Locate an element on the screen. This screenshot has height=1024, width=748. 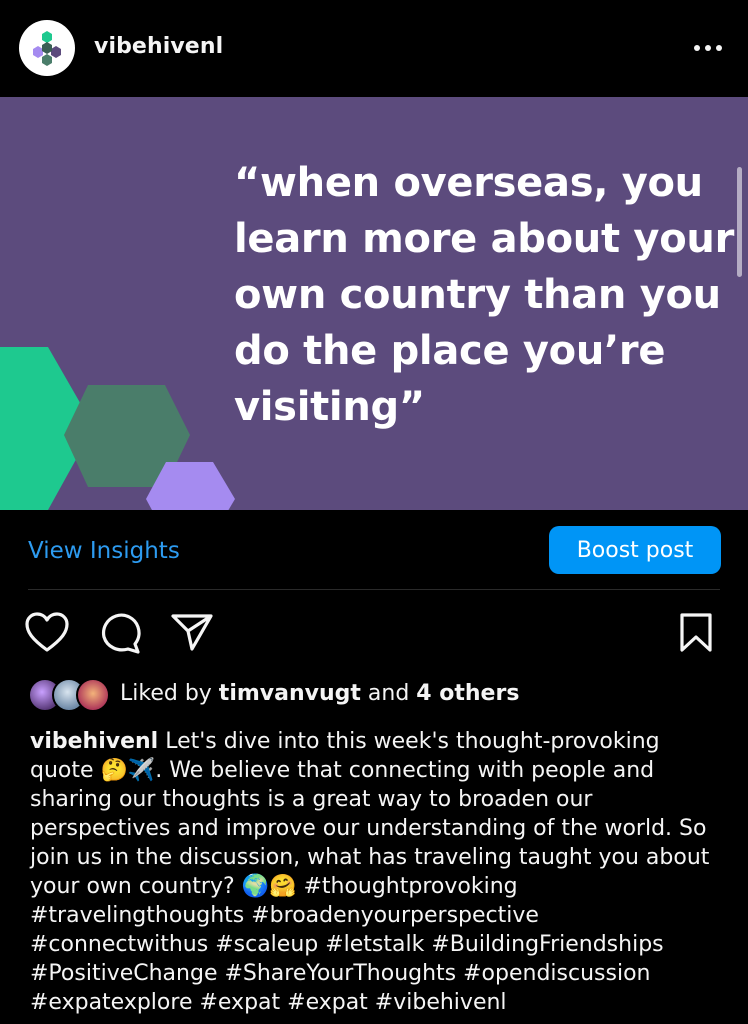
likes-summary: Liked by timvanvugt and 4 others is located at coordinates (320, 693).